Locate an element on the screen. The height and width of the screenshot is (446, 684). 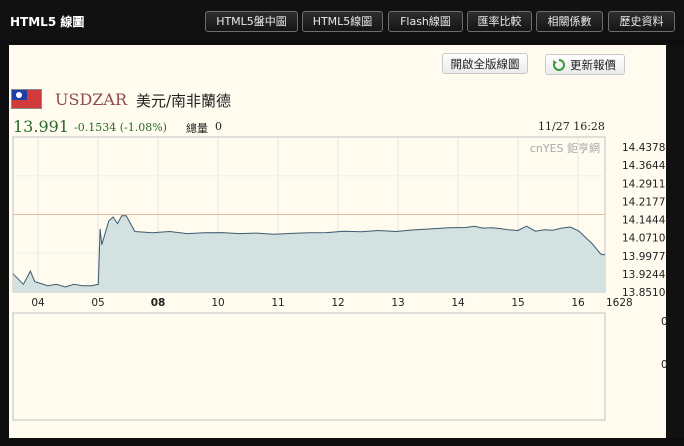
x-axis-tick-label: 13 is located at coordinates (397, 303).